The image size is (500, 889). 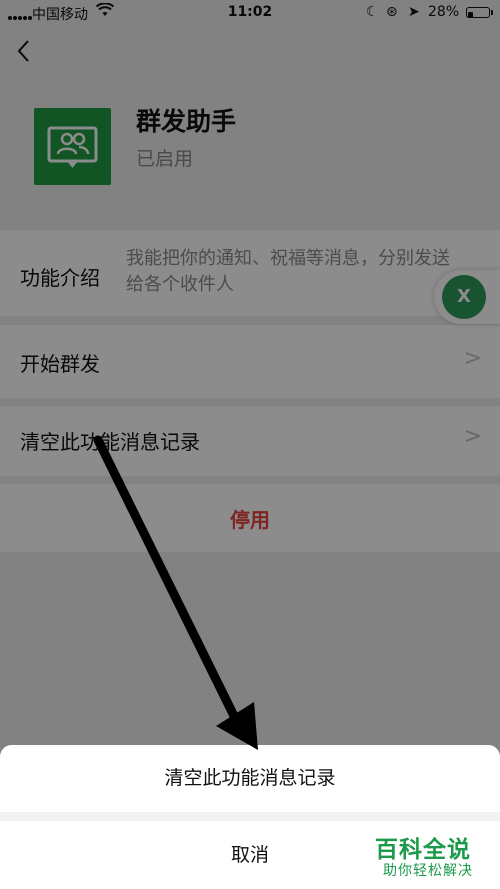 I want to click on watermark-tagline: 助你轻松解决, so click(x=428, y=871).